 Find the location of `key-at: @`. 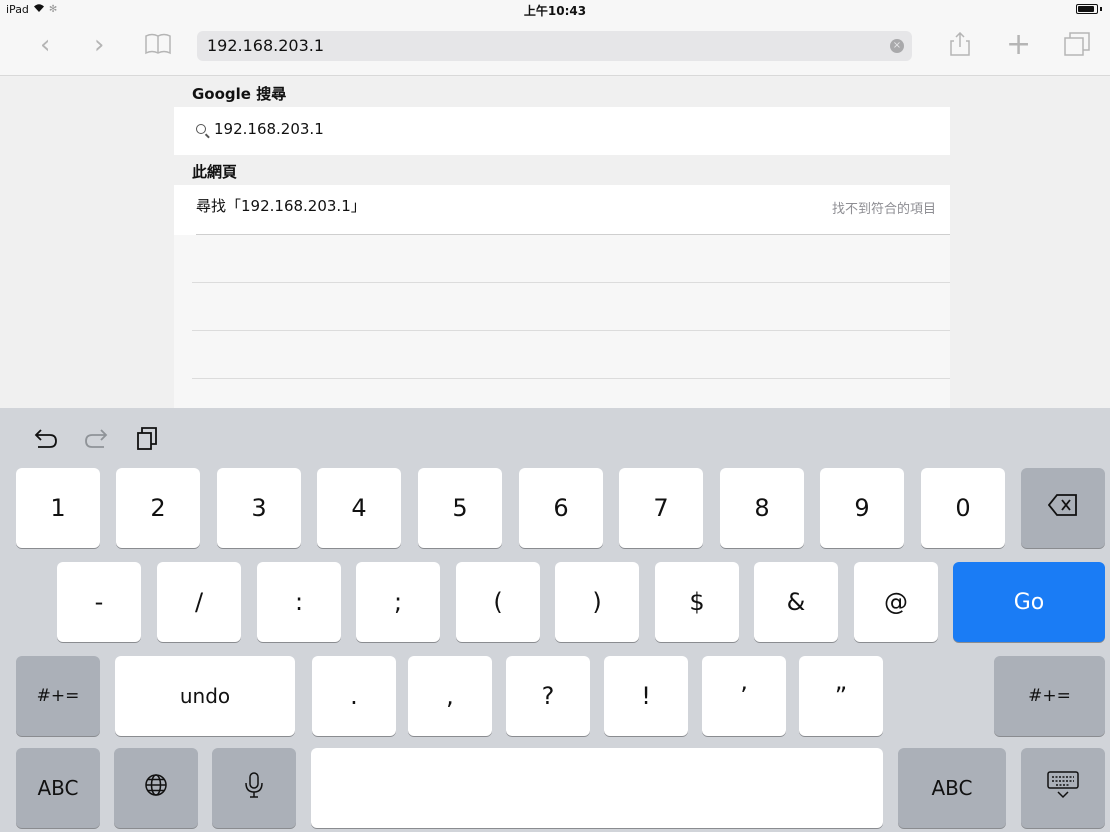

key-at: @ is located at coordinates (896, 602).